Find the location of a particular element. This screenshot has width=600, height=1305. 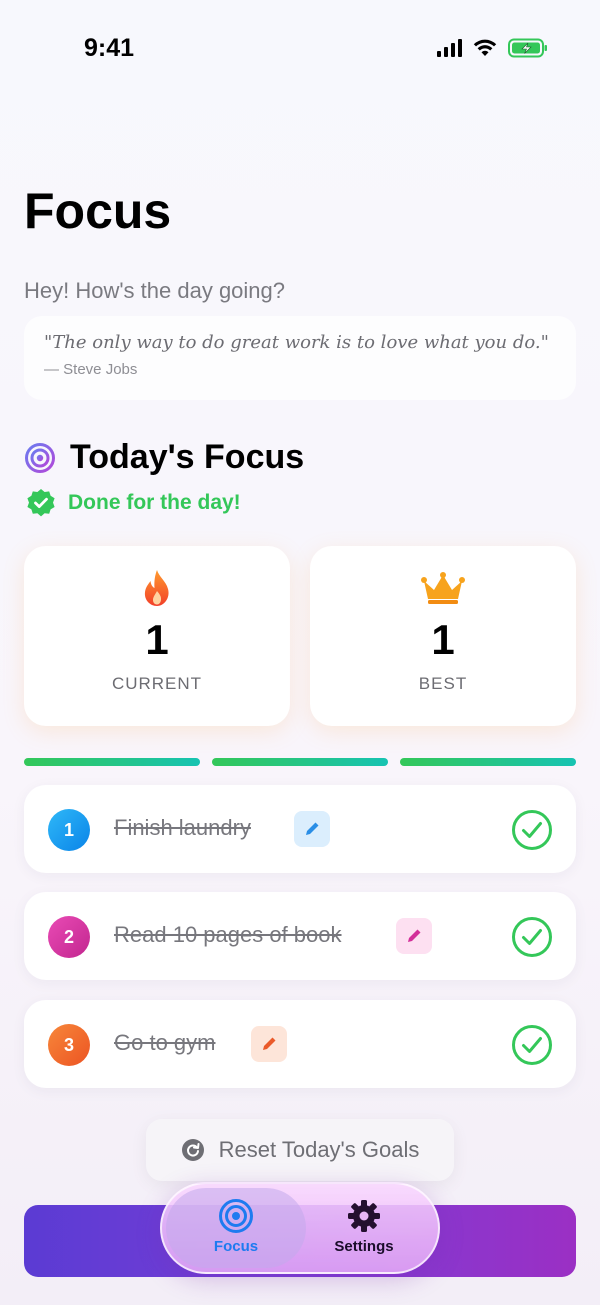

tab-label: Settings is located at coordinates (364, 1246).